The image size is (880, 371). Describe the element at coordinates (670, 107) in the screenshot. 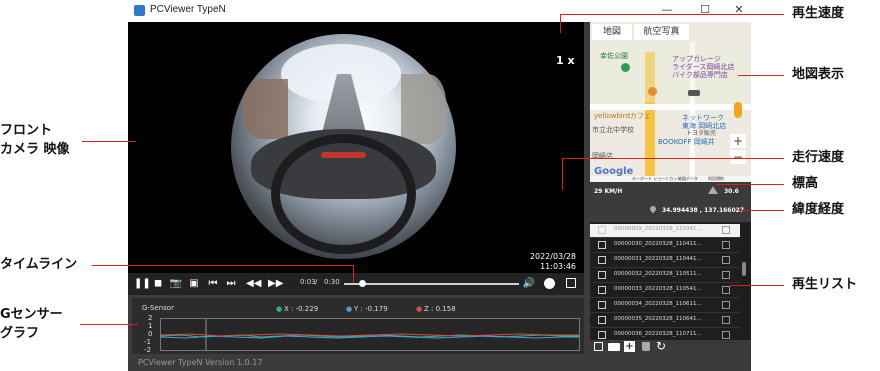

I see `map-road-cross` at that location.